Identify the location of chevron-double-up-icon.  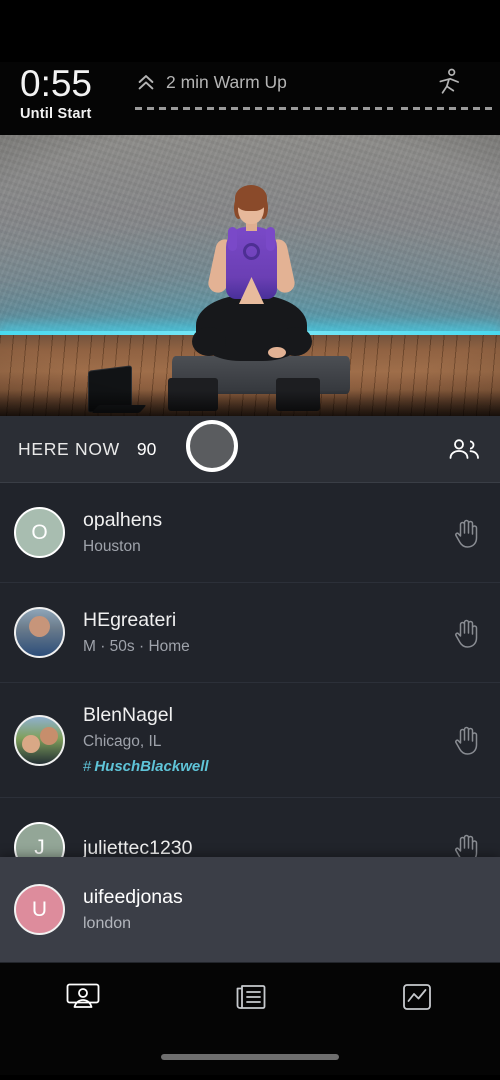
(146, 82).